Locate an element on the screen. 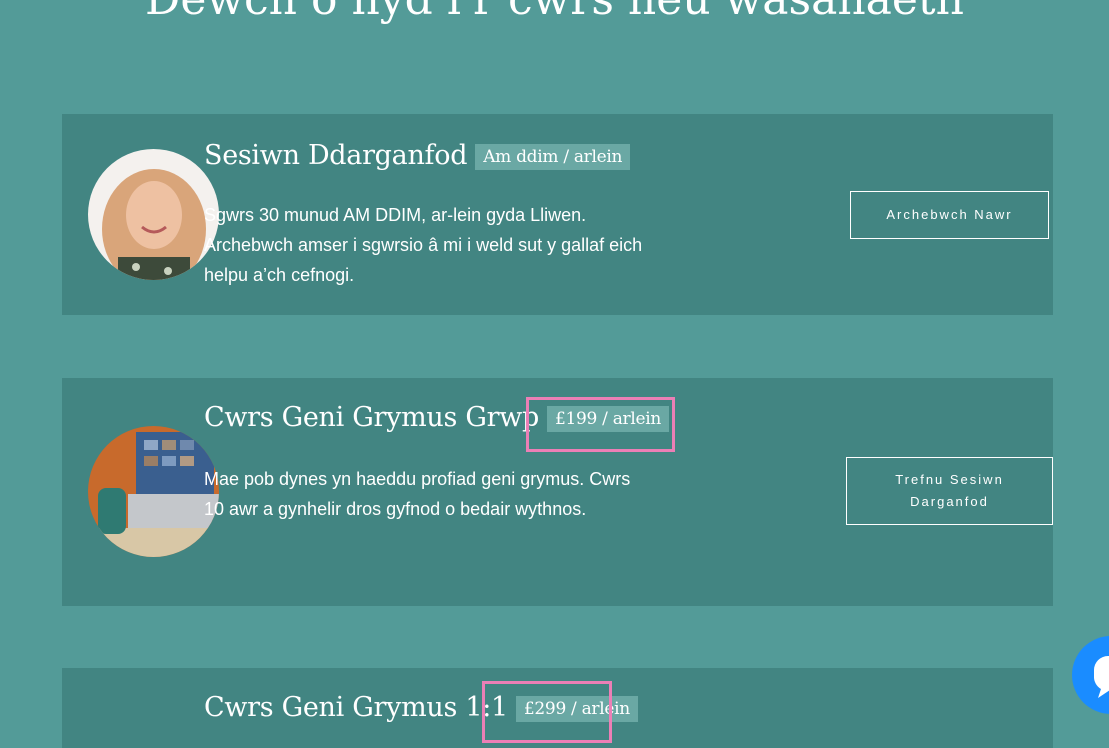  price-badge: Am ddim / arlein is located at coordinates (553, 156).